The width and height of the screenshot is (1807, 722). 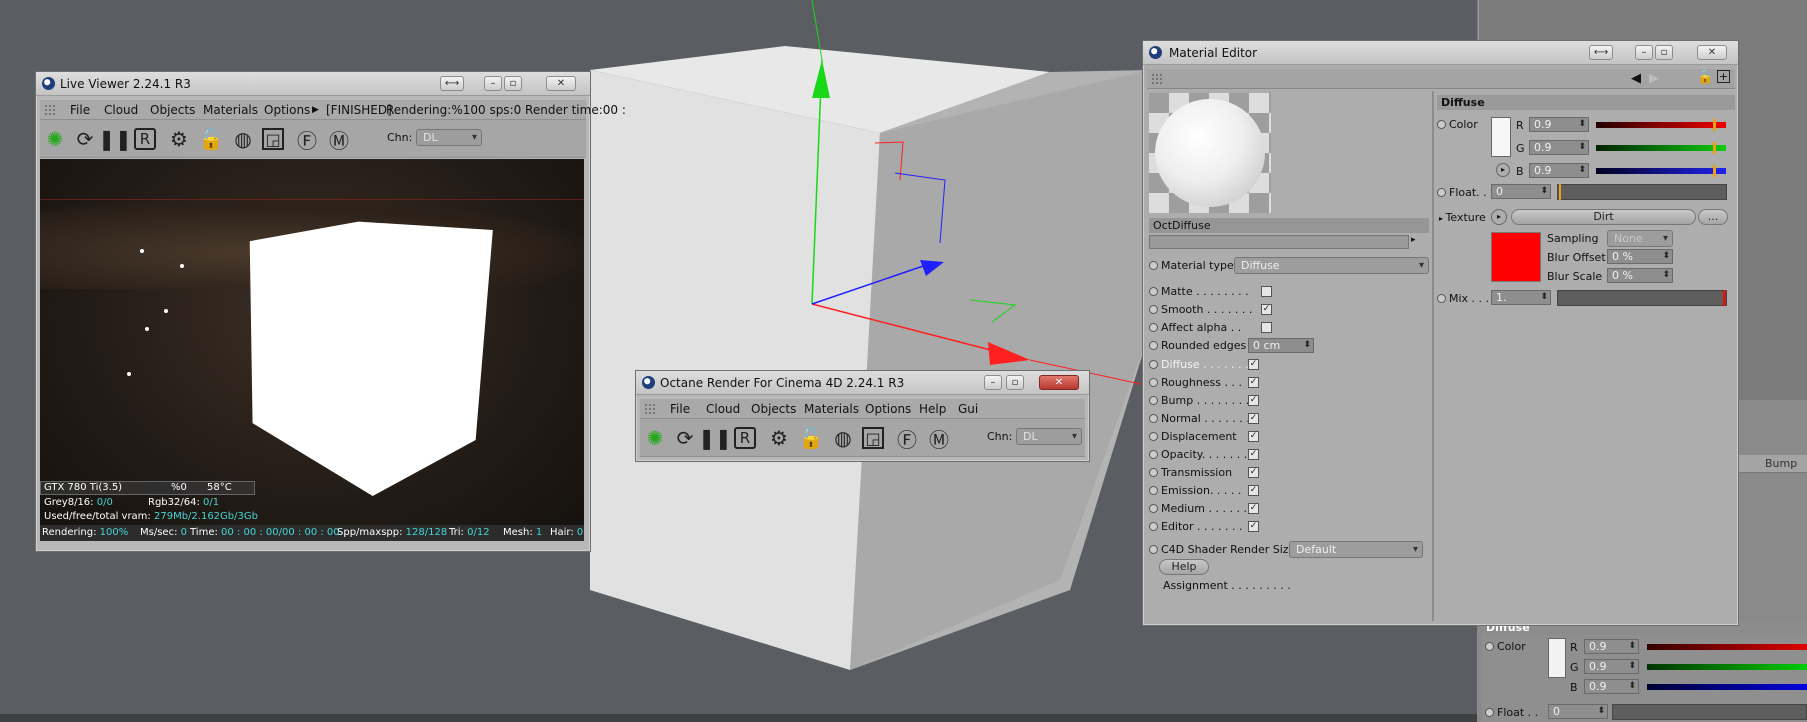 I want to click on channel-label: Editor . . . . . . ., so click(x=1202, y=526).